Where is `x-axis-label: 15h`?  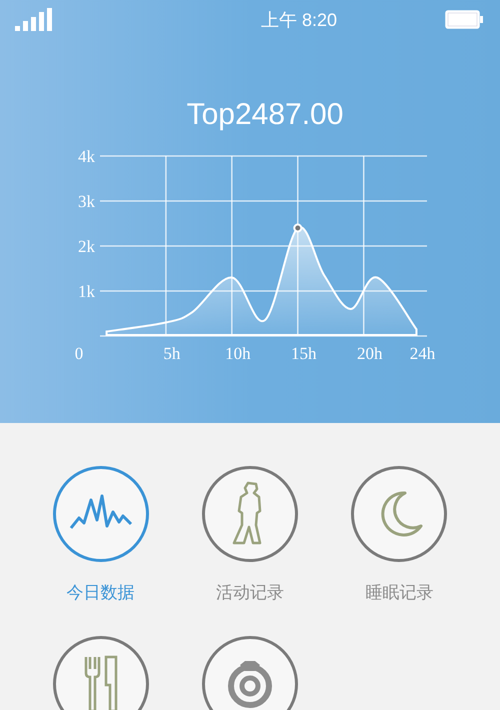
x-axis-label: 15h is located at coordinates (304, 353).